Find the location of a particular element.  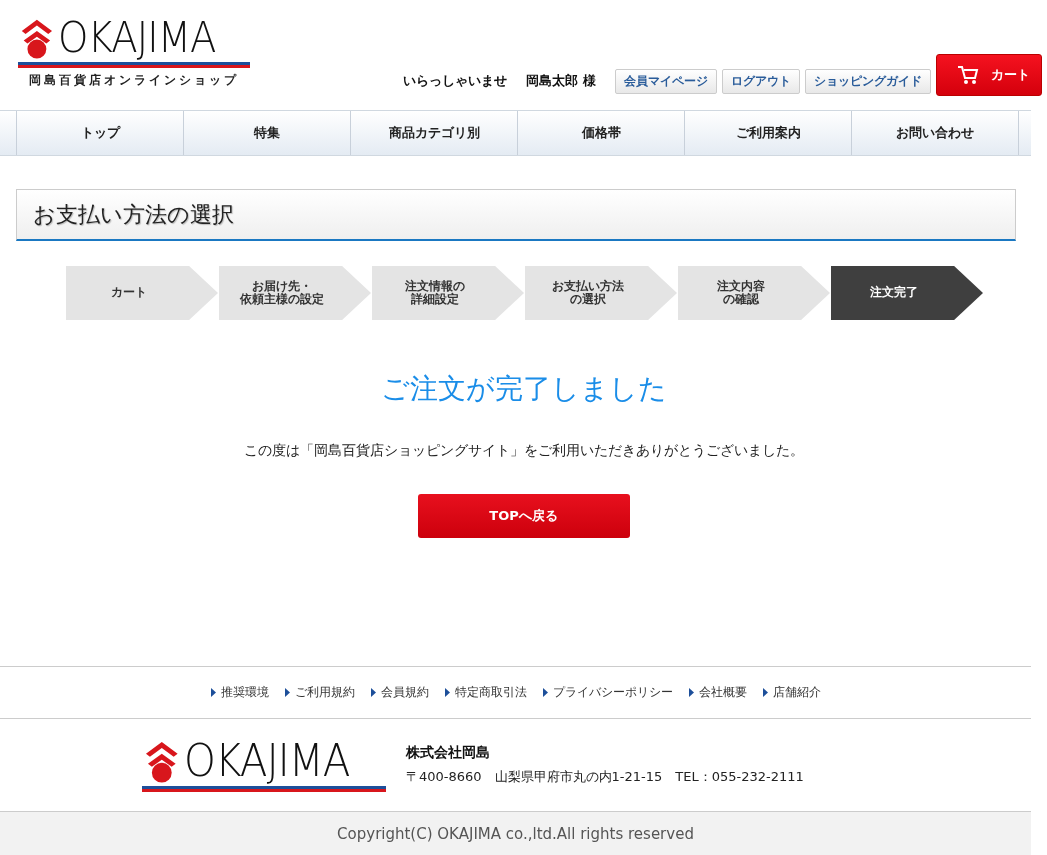

page-title: お支払い方法の選択 is located at coordinates (516, 215).